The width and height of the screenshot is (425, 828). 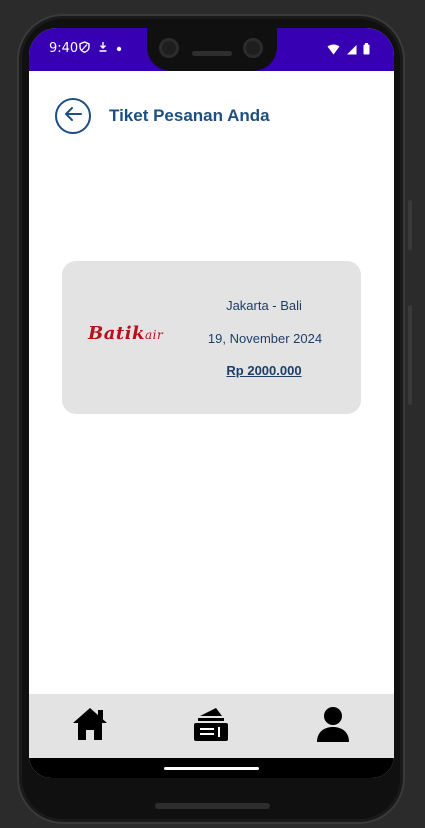 I want to click on user-icon, so click(x=333, y=726).